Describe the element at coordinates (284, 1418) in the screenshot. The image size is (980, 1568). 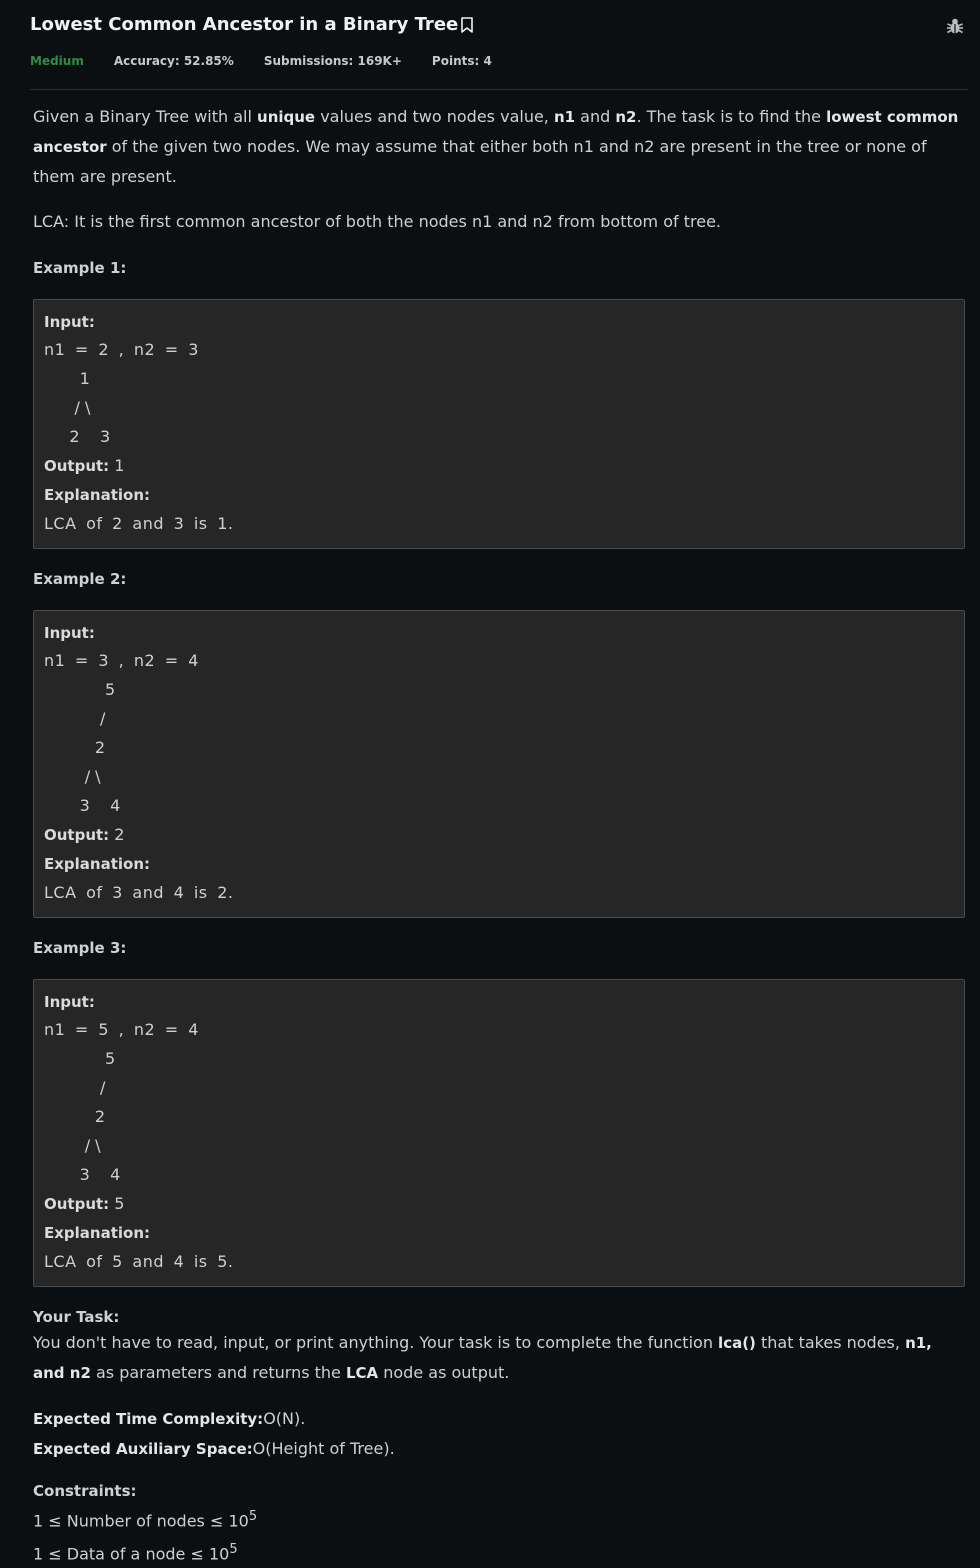
I see `time-complexity-value: O(N).` at that location.